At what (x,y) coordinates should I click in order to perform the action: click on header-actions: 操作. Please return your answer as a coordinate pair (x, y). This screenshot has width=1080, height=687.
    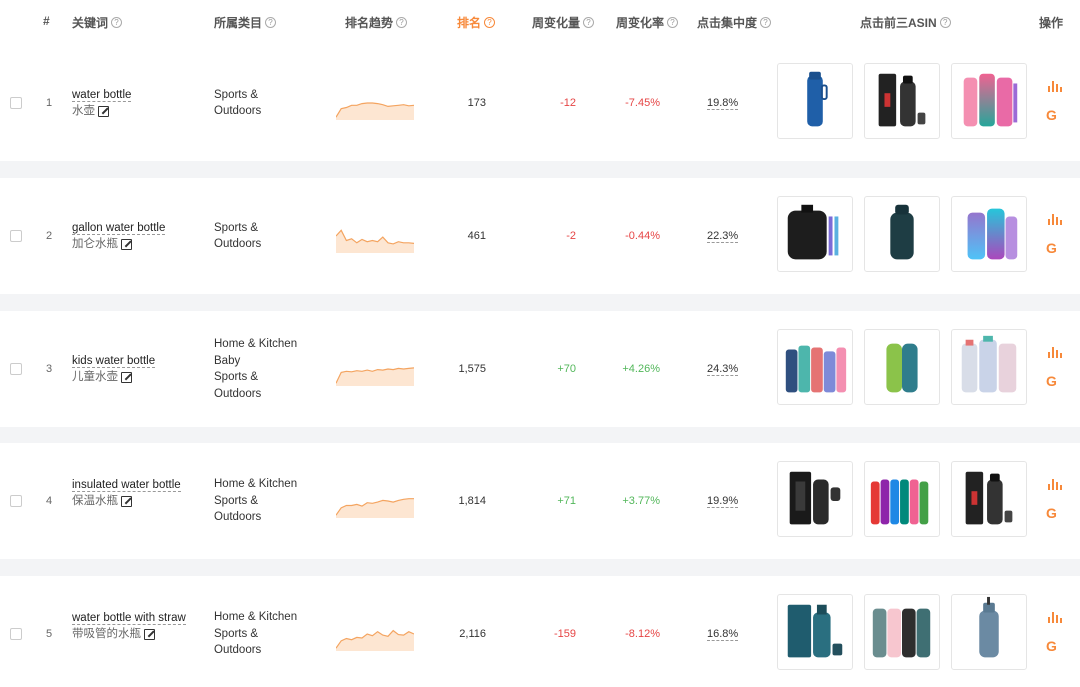
    Looking at the image, I should click on (1051, 23).